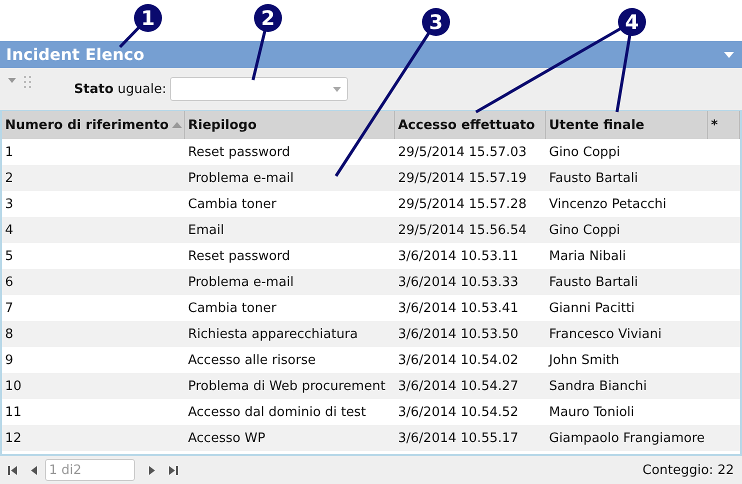  I want to click on table-cell-text: 3/6/2014 10.53.50, so click(458, 335).